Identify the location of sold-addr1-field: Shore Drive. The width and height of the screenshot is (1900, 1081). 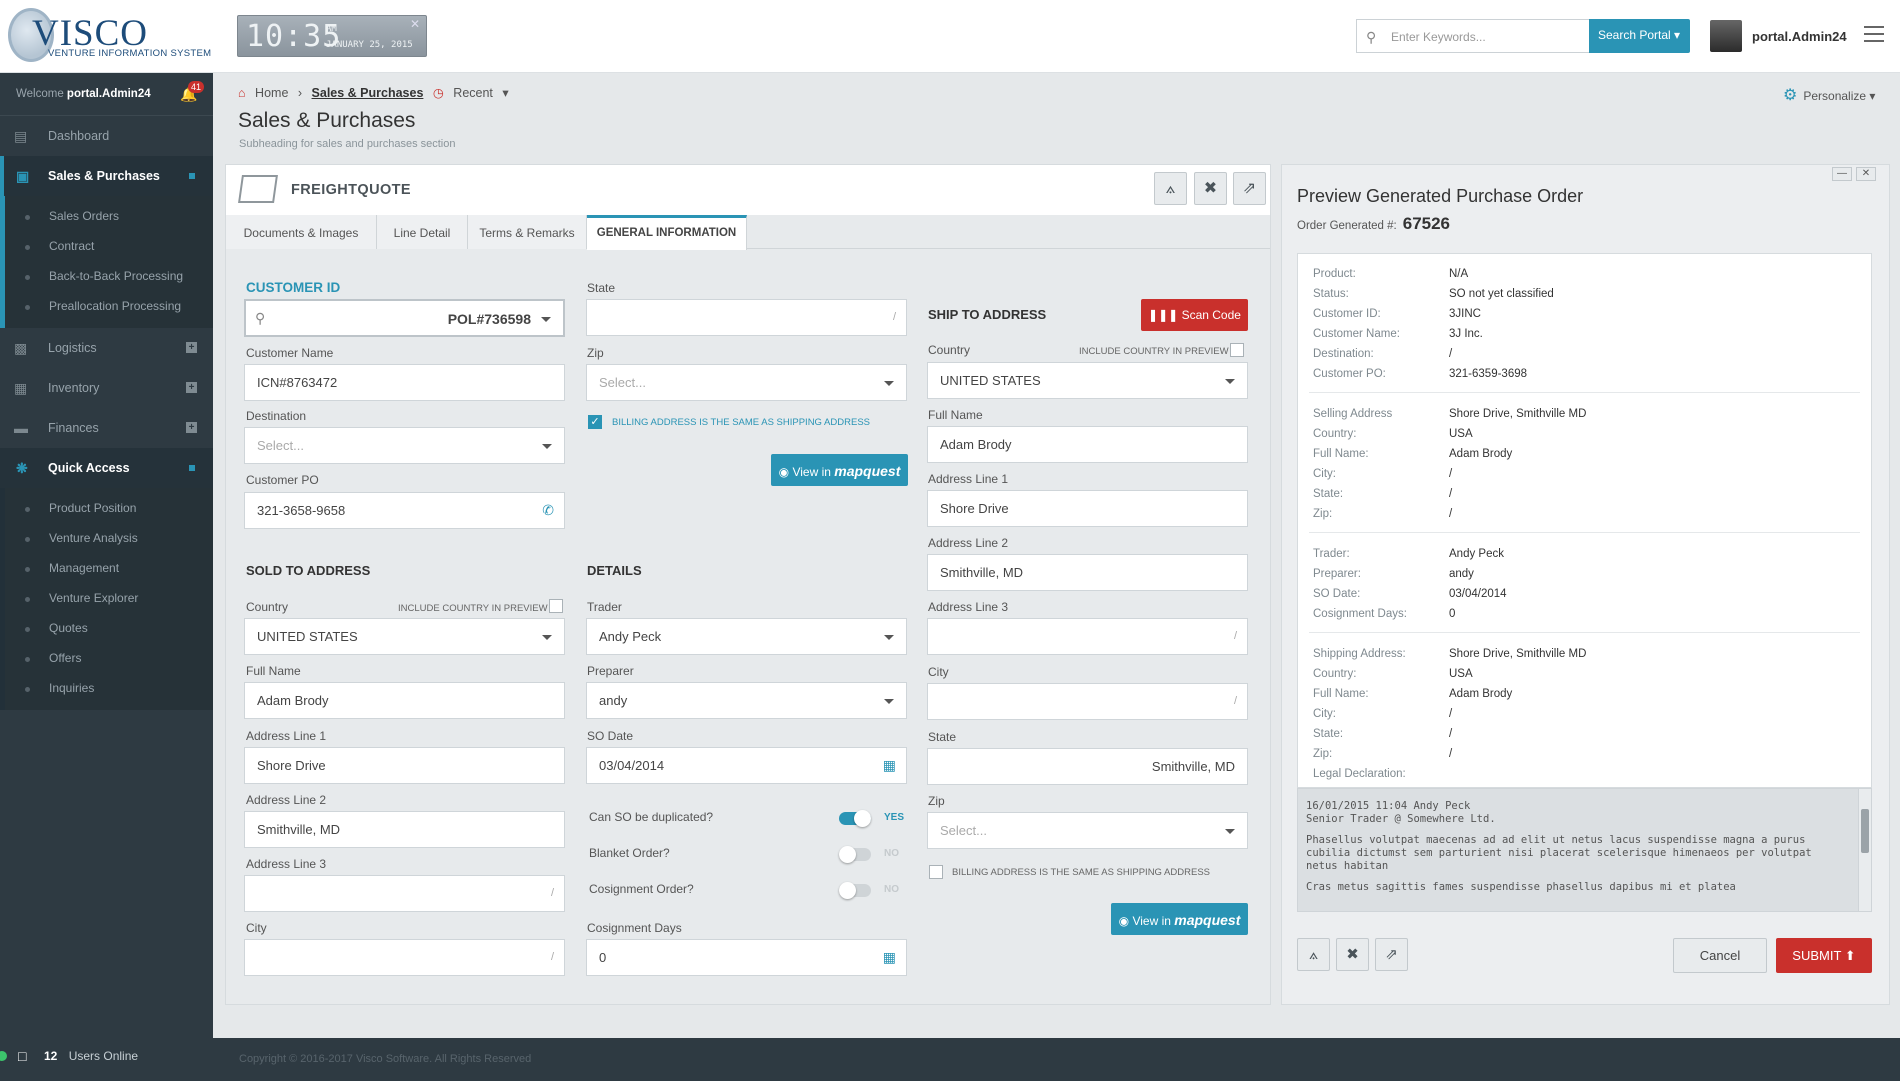
(404, 765).